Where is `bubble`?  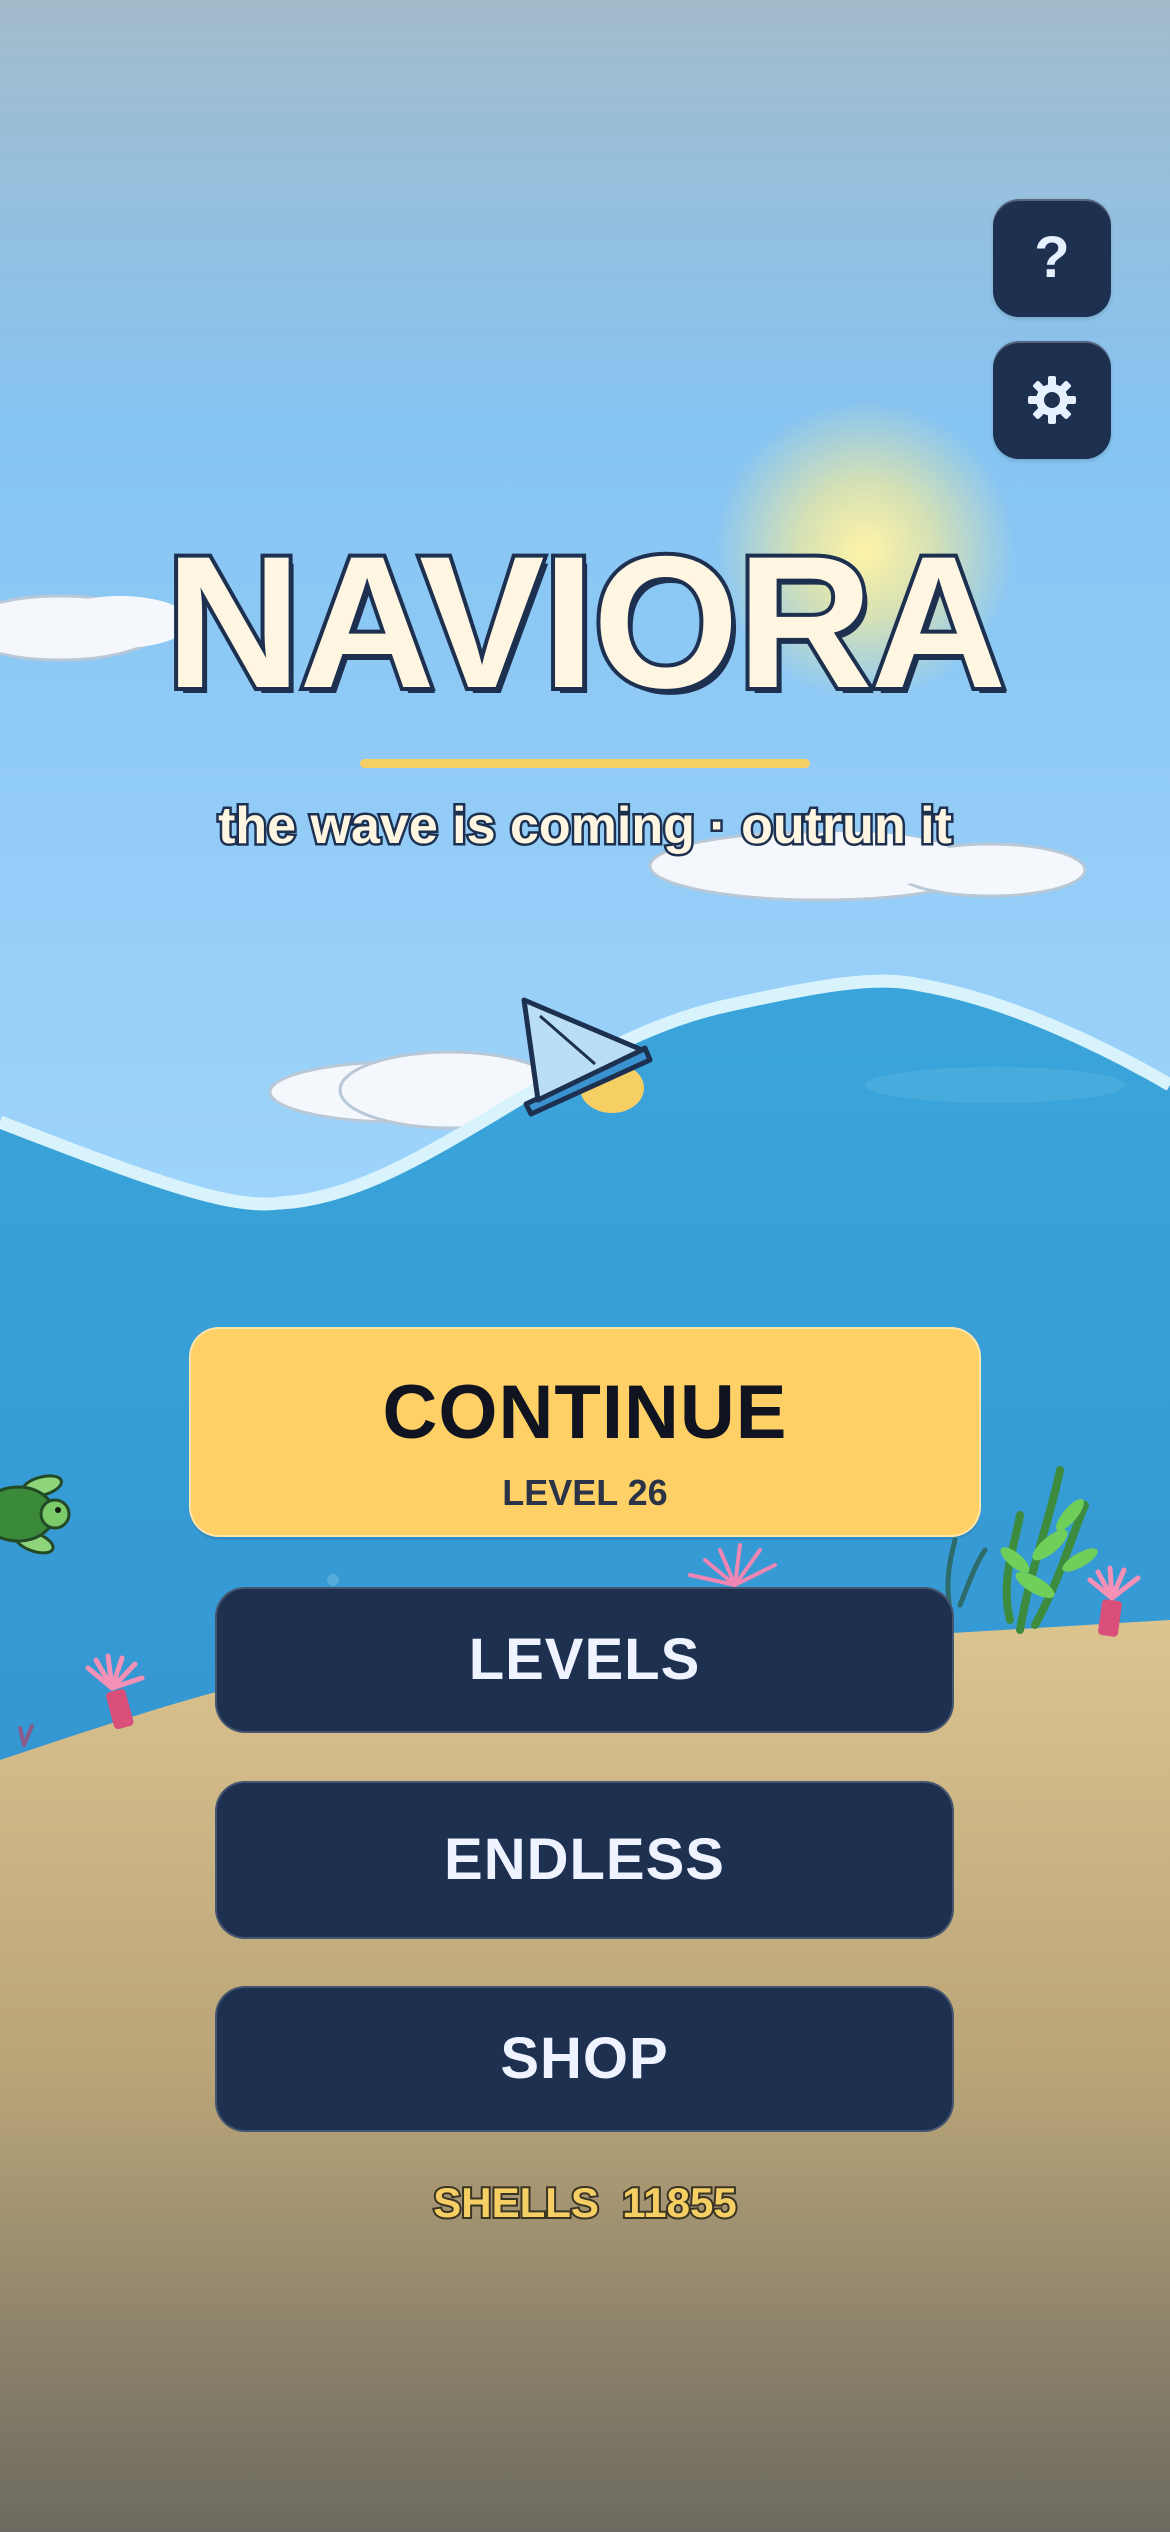 bubble is located at coordinates (333, 1580).